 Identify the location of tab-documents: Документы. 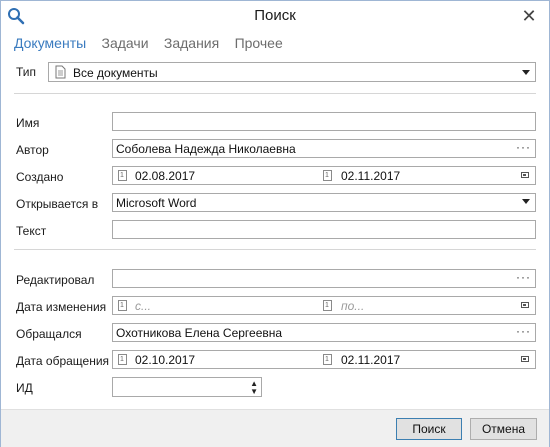
(50, 43).